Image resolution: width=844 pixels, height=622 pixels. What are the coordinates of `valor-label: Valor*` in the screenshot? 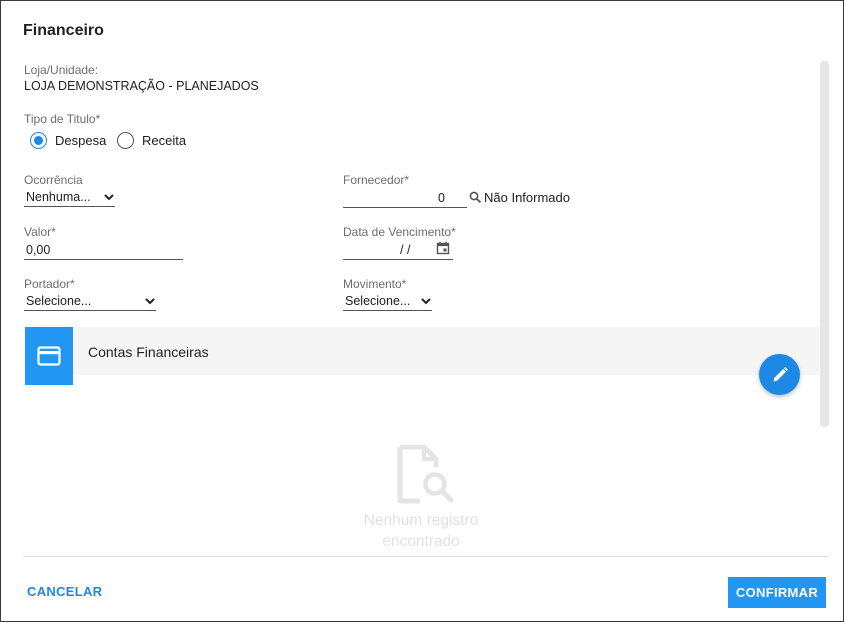 It's located at (40, 232).